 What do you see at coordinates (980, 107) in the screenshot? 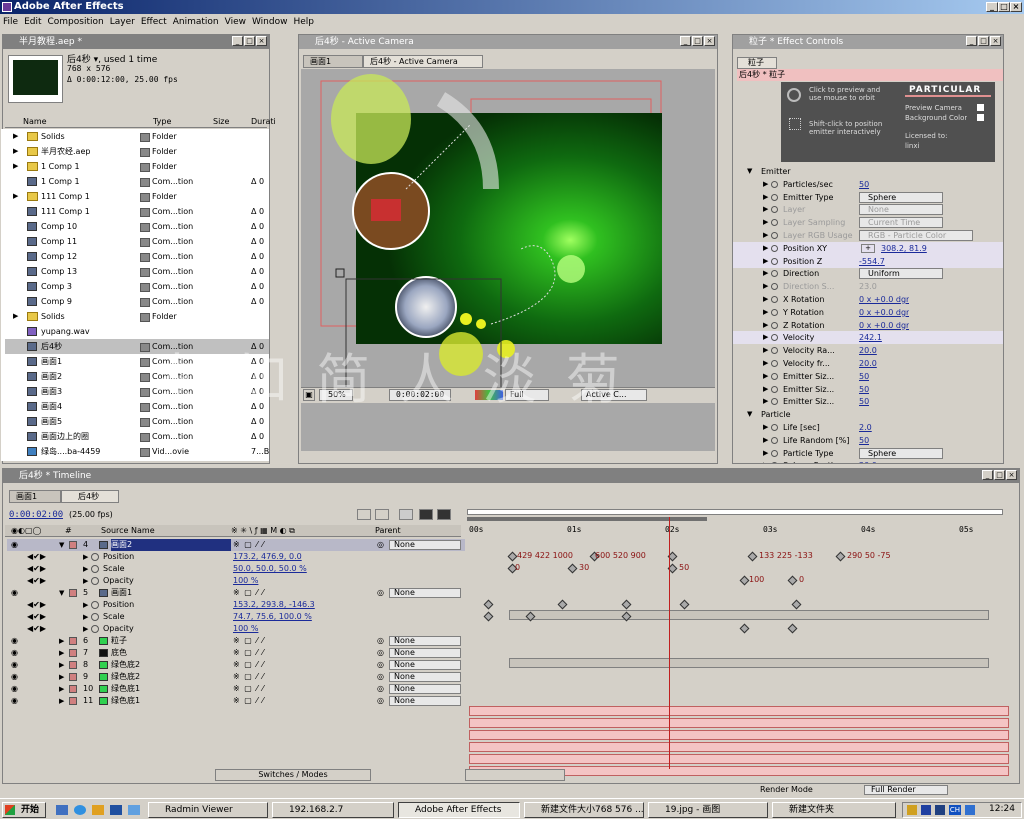
I see `preview-camera-checkbox` at bounding box center [980, 107].